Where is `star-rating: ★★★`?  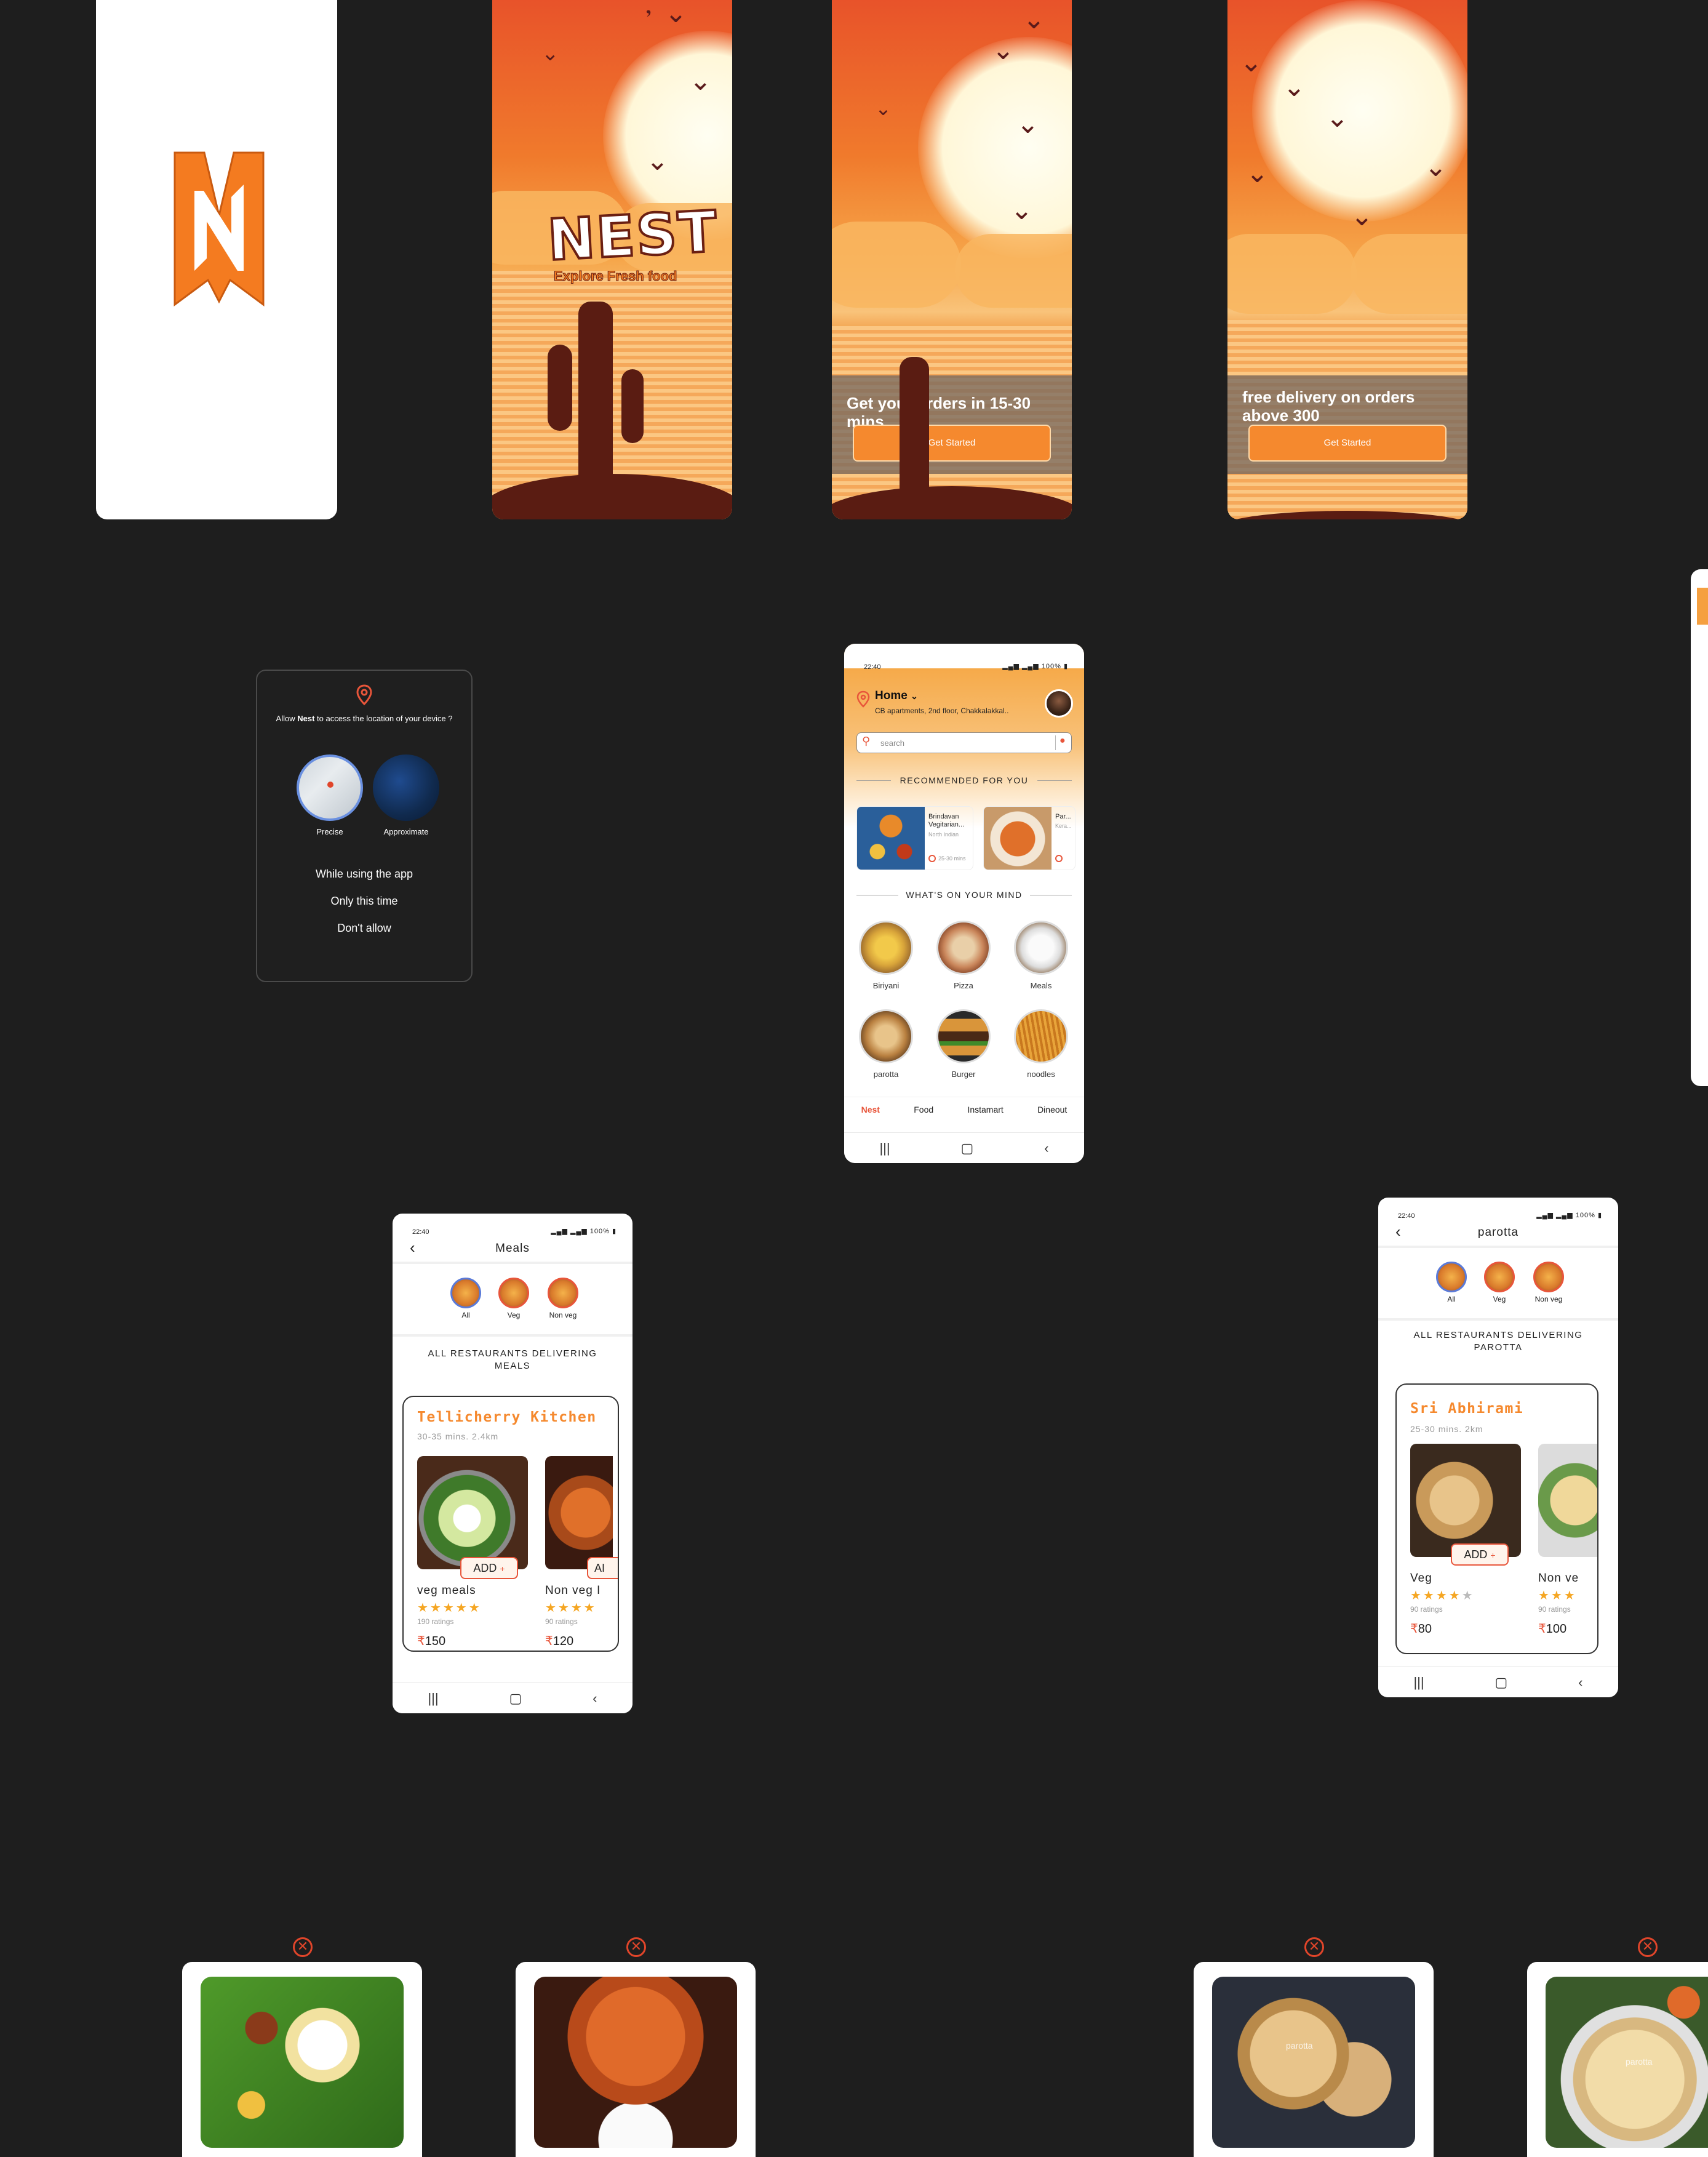 star-rating: ★★★ is located at coordinates (1557, 1596).